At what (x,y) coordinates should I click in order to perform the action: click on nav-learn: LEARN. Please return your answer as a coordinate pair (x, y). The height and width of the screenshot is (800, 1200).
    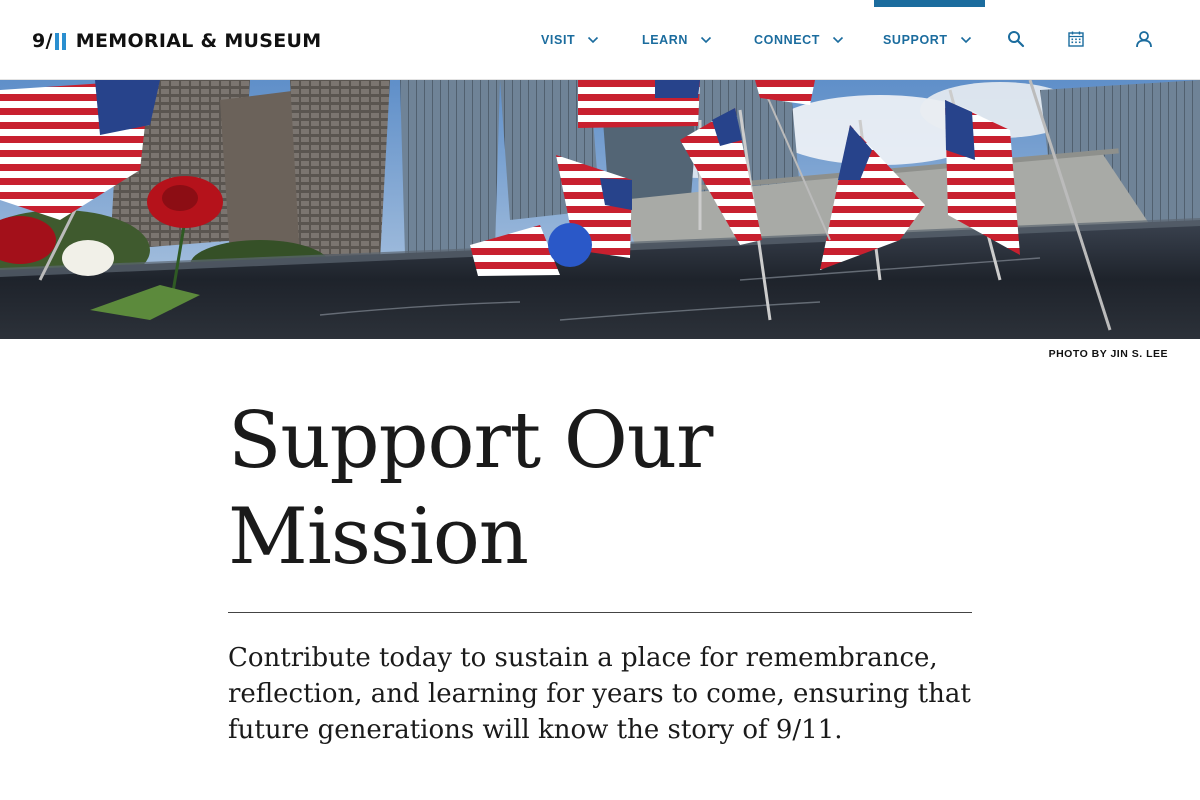
    Looking at the image, I should click on (677, 40).